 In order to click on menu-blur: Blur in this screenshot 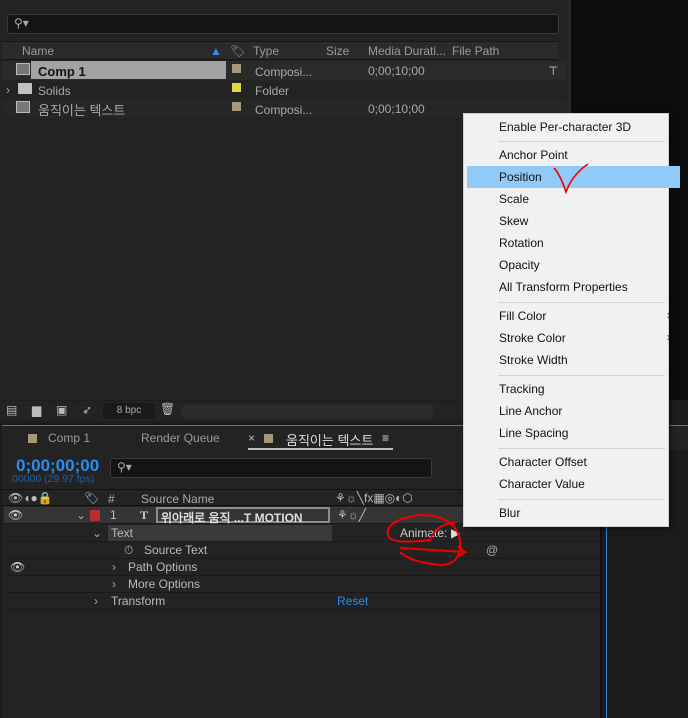, I will do `click(574, 513)`.